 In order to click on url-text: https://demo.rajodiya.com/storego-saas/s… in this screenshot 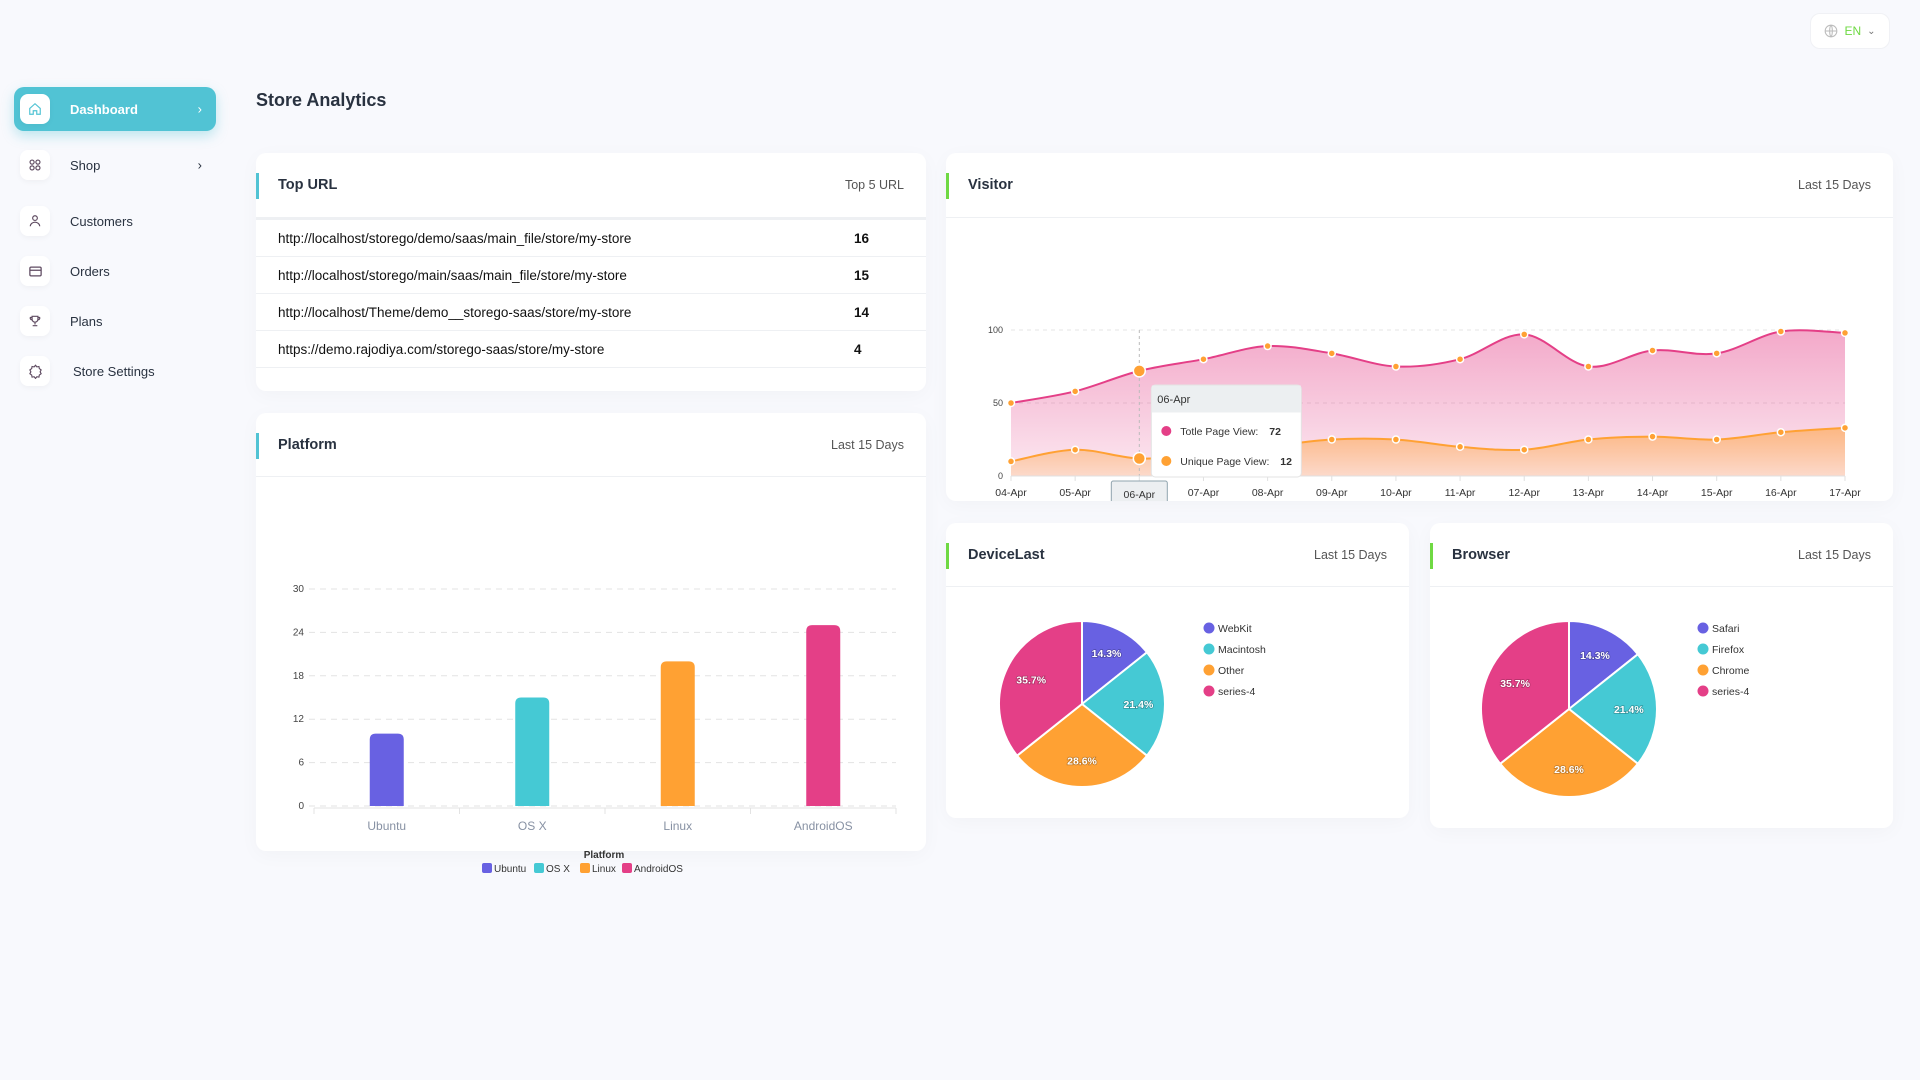, I will do `click(441, 349)`.